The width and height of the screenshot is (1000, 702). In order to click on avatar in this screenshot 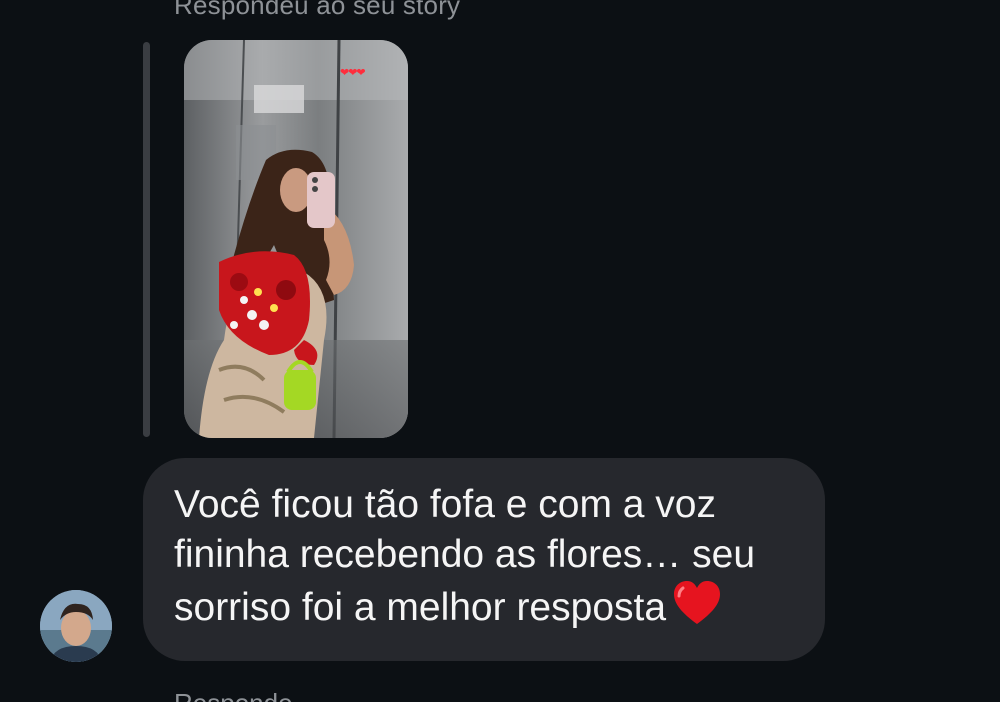, I will do `click(76, 626)`.